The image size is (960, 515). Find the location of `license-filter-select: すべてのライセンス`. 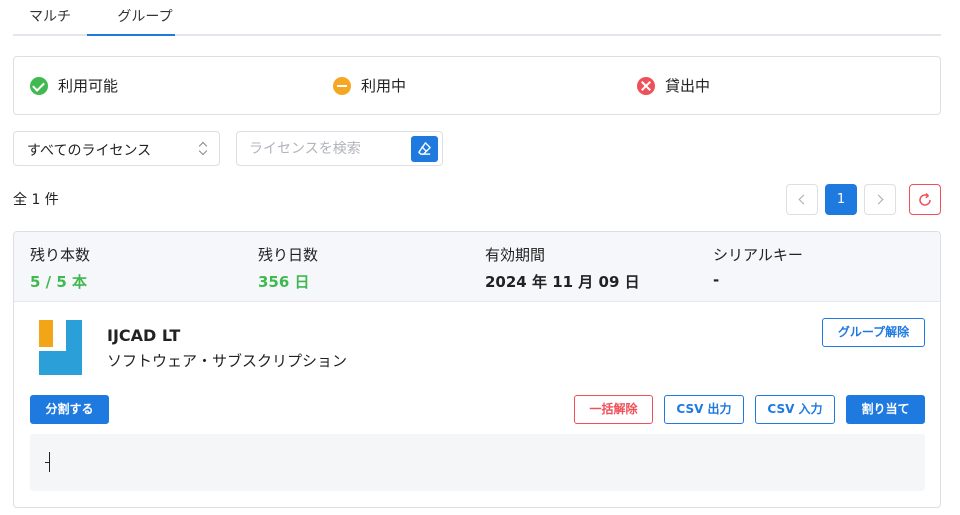

license-filter-select: すべてのライセンス is located at coordinates (116, 148).